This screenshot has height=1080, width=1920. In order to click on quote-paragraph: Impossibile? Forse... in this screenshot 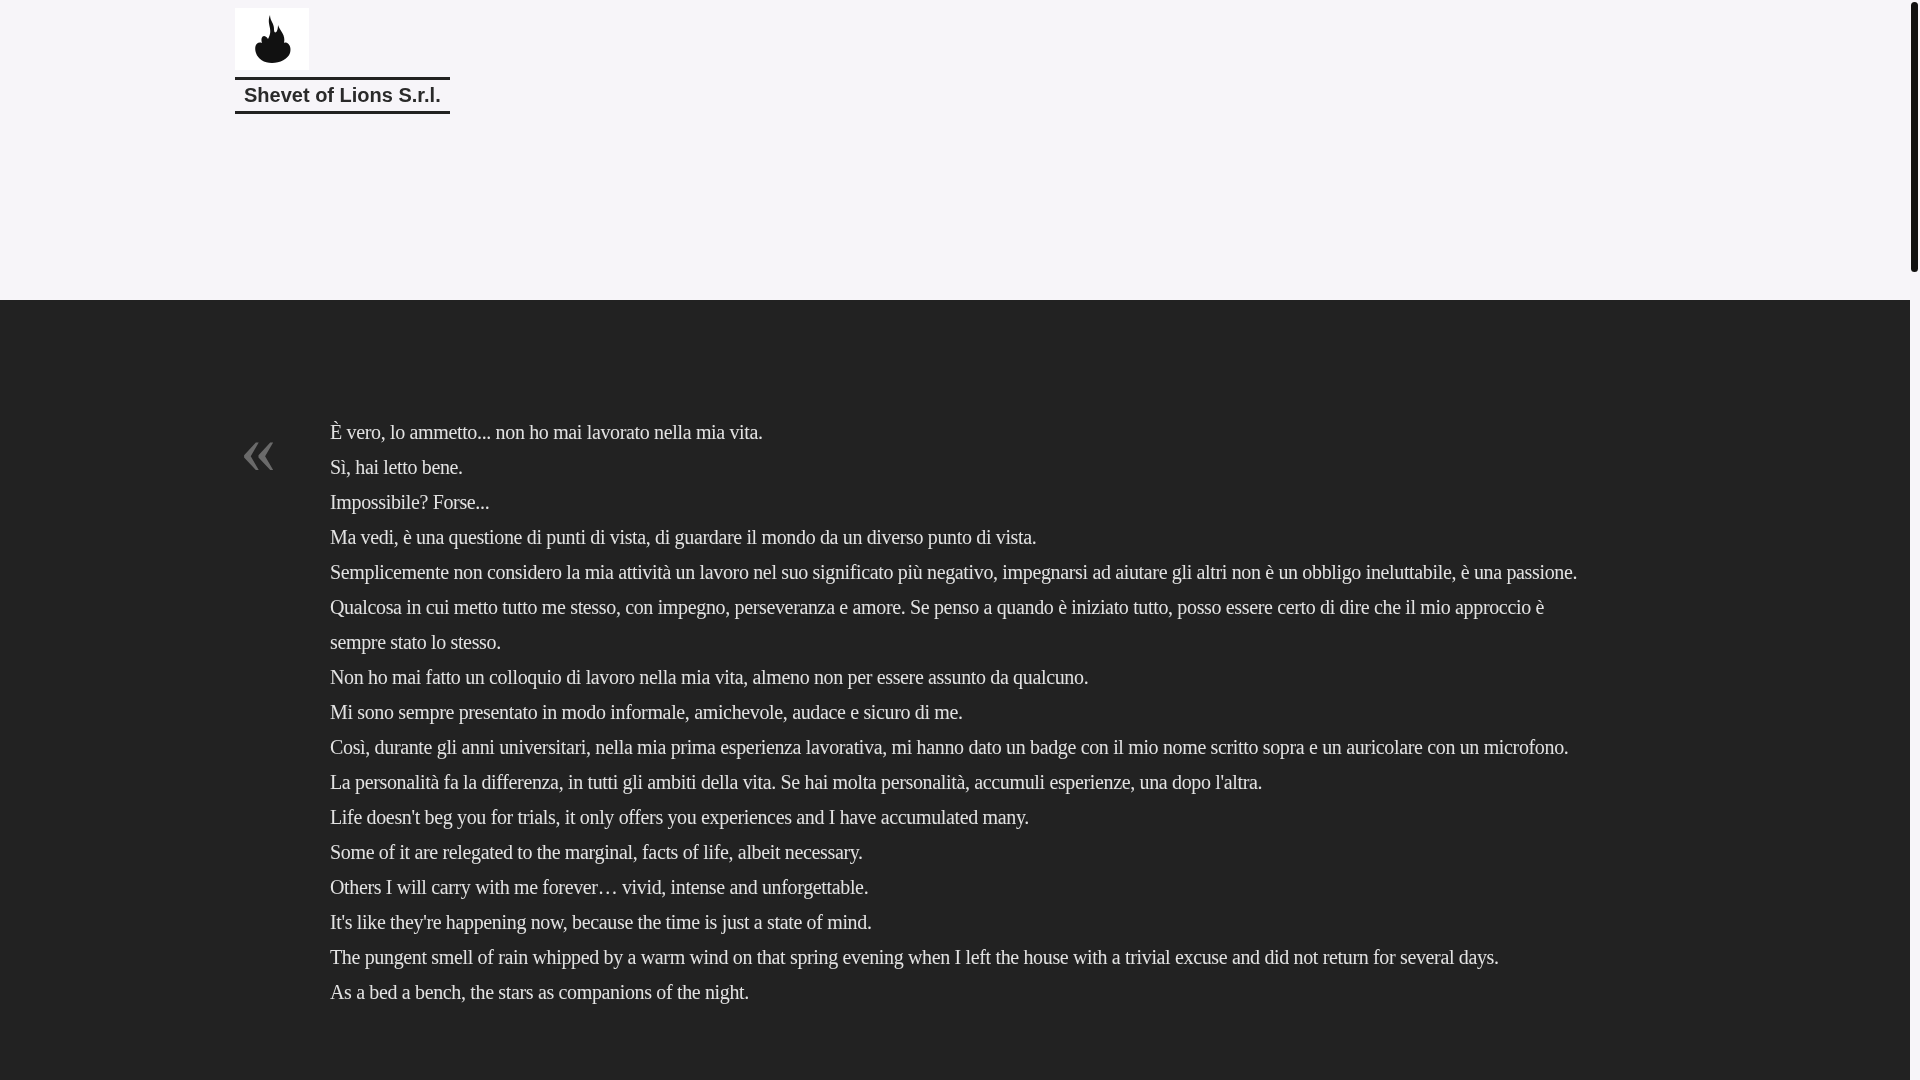, I will do `click(410, 503)`.